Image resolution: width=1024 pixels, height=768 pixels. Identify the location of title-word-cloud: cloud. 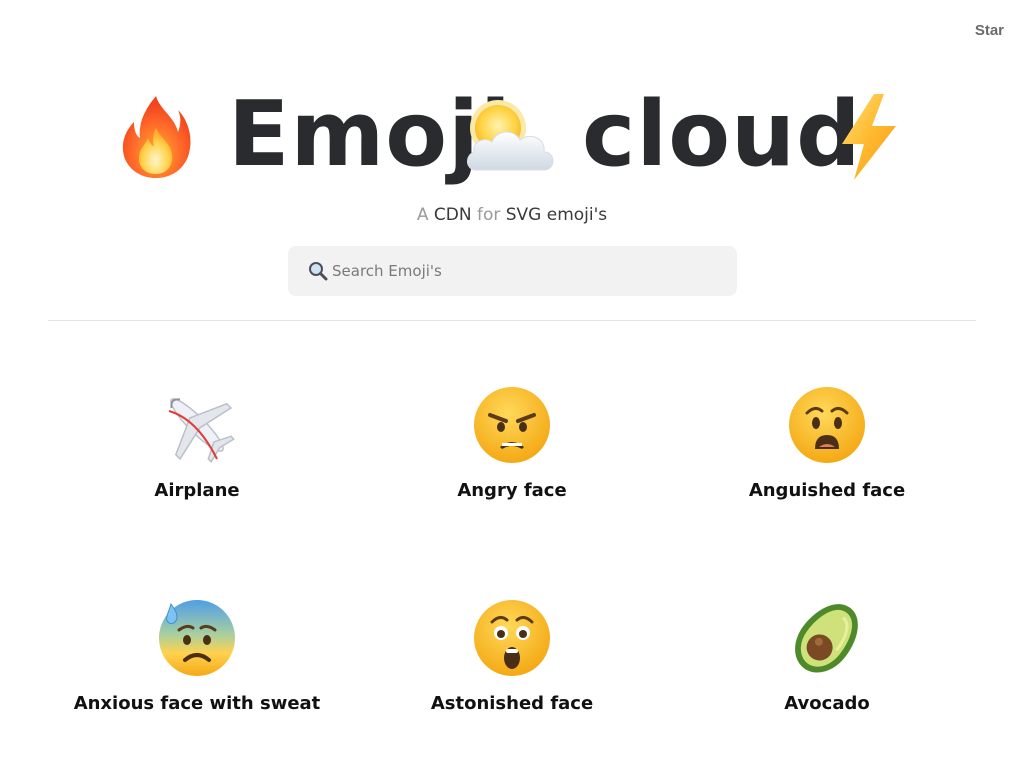
(722, 134).